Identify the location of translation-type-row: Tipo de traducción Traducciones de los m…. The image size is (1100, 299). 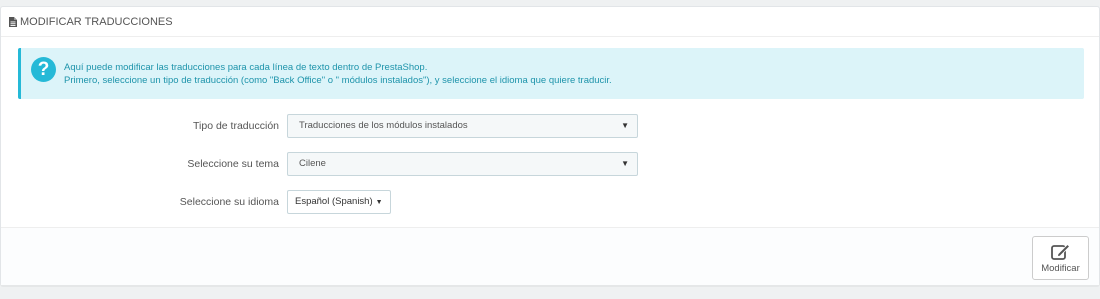
(550, 126).